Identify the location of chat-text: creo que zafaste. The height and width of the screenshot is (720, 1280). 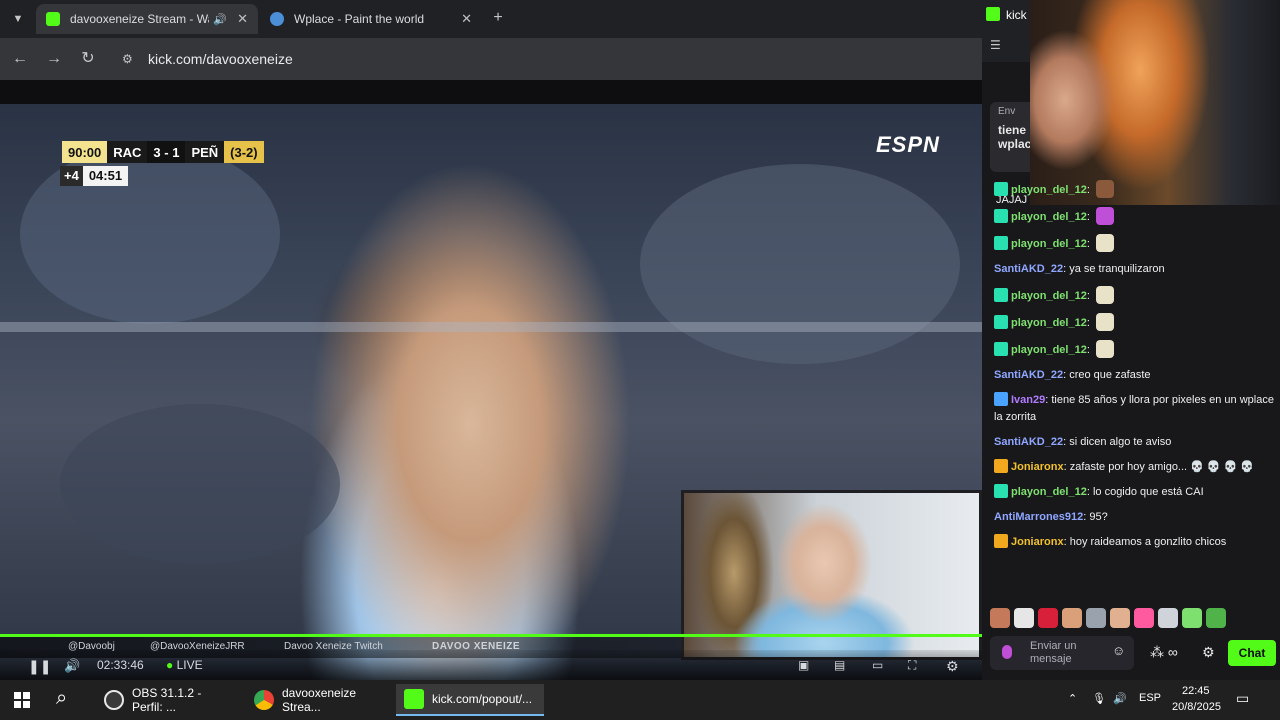
(1110, 375).